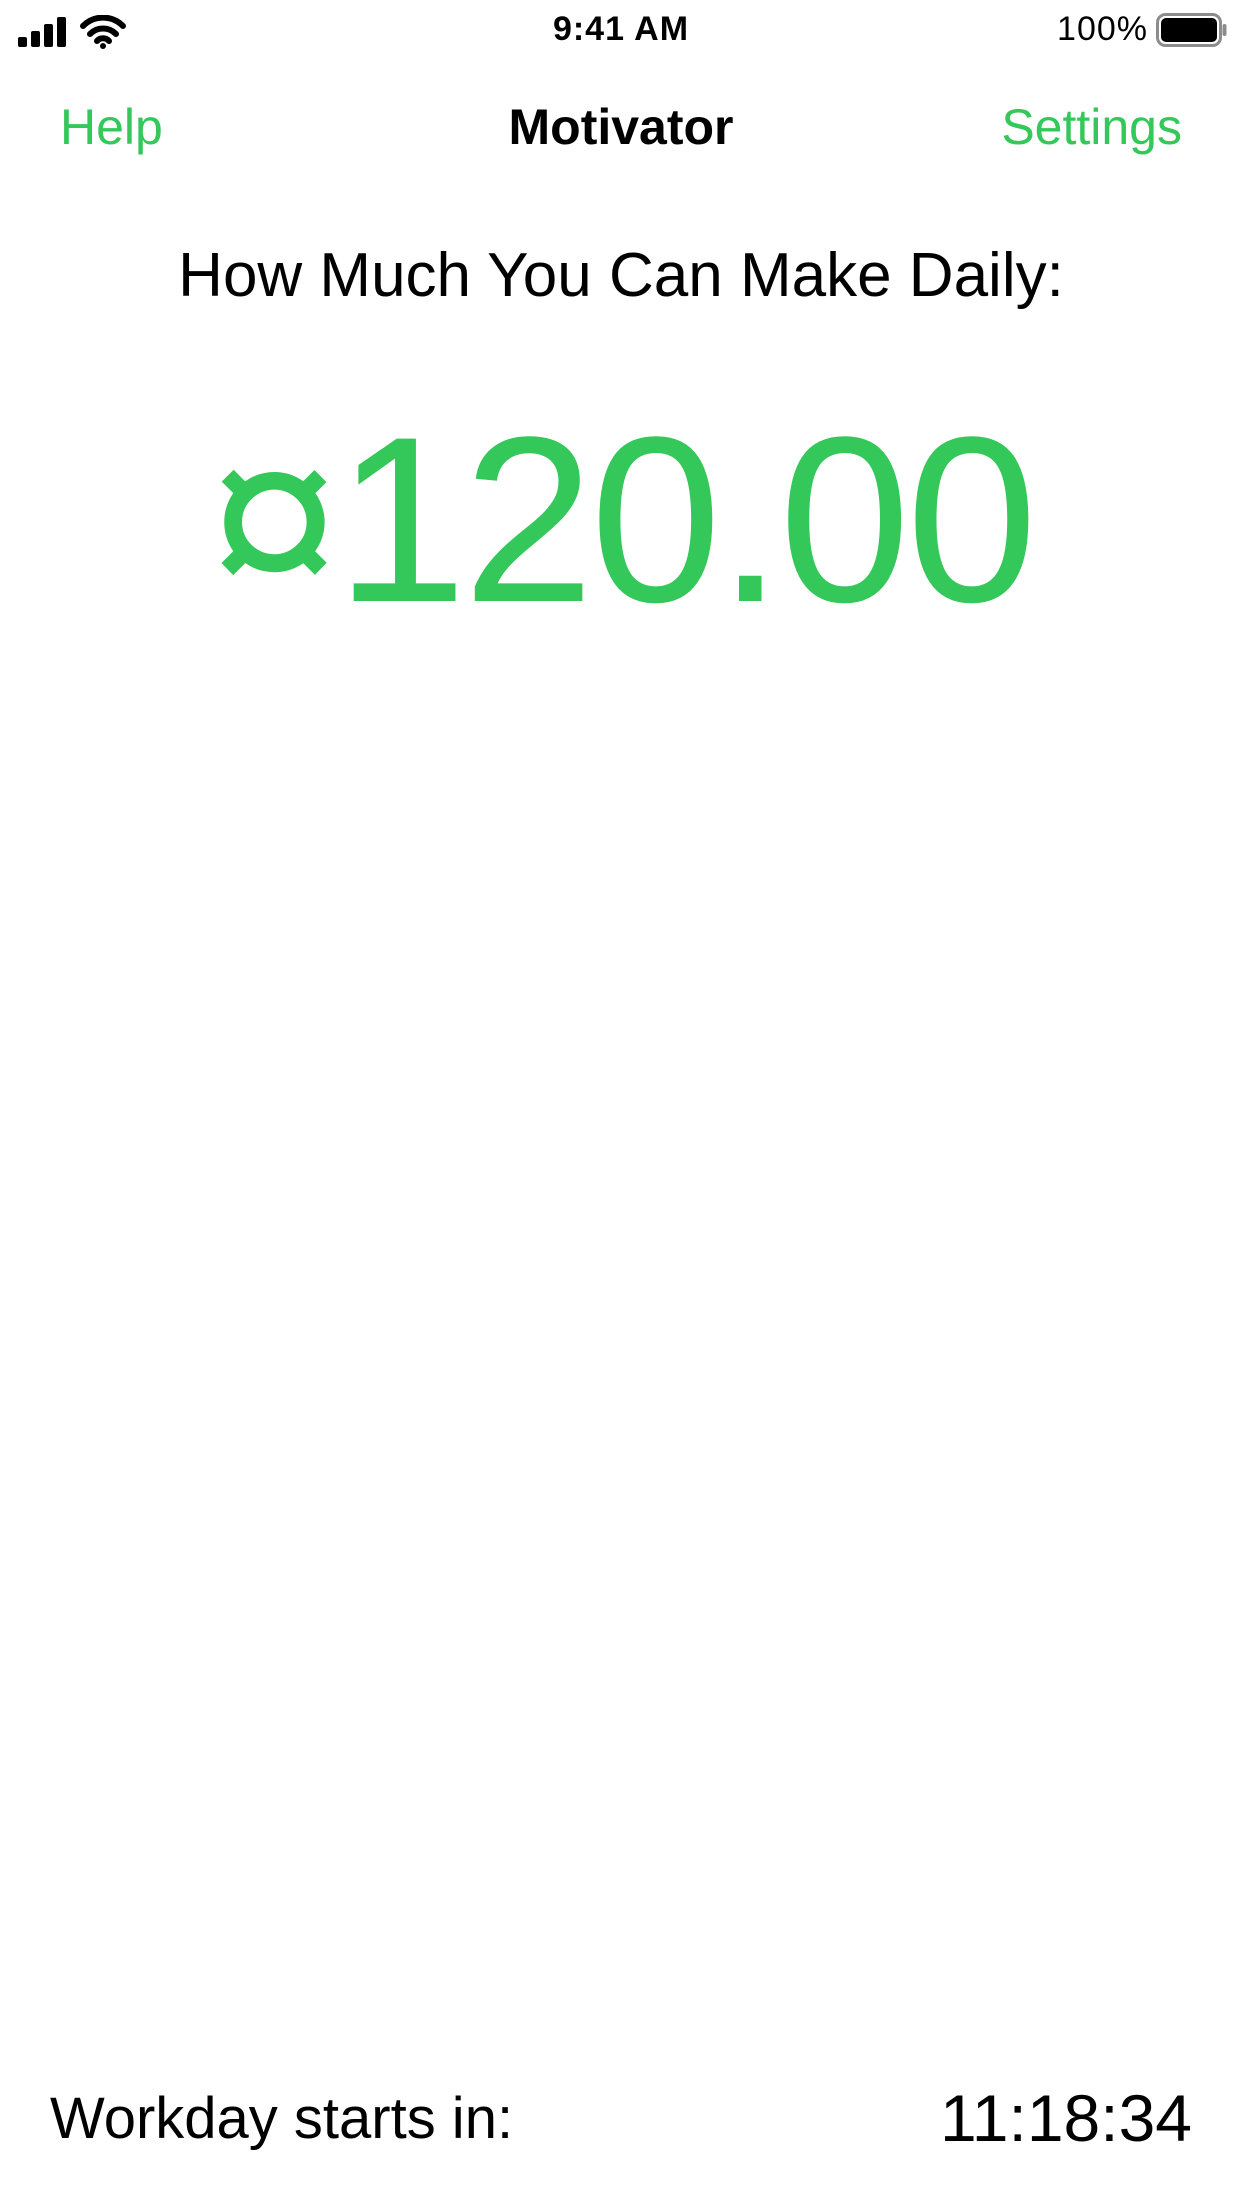 This screenshot has width=1242, height=2208. I want to click on battery-percentage: 100%, so click(1102, 29).